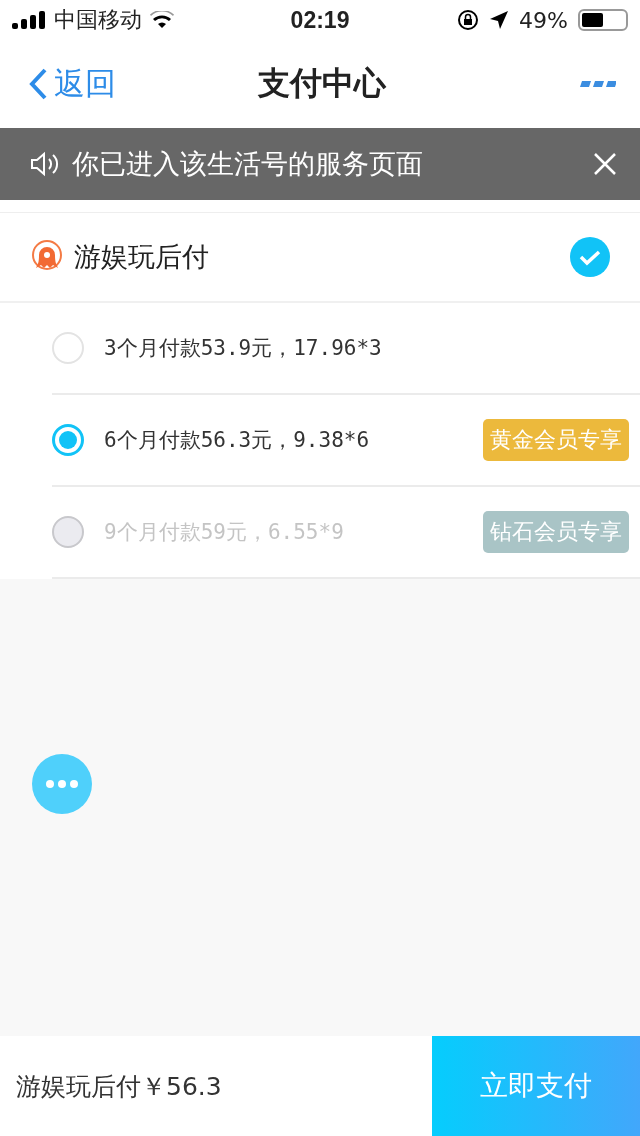 The image size is (640, 1136). Describe the element at coordinates (468, 20) in the screenshot. I see `rotation-lock-icon` at that location.